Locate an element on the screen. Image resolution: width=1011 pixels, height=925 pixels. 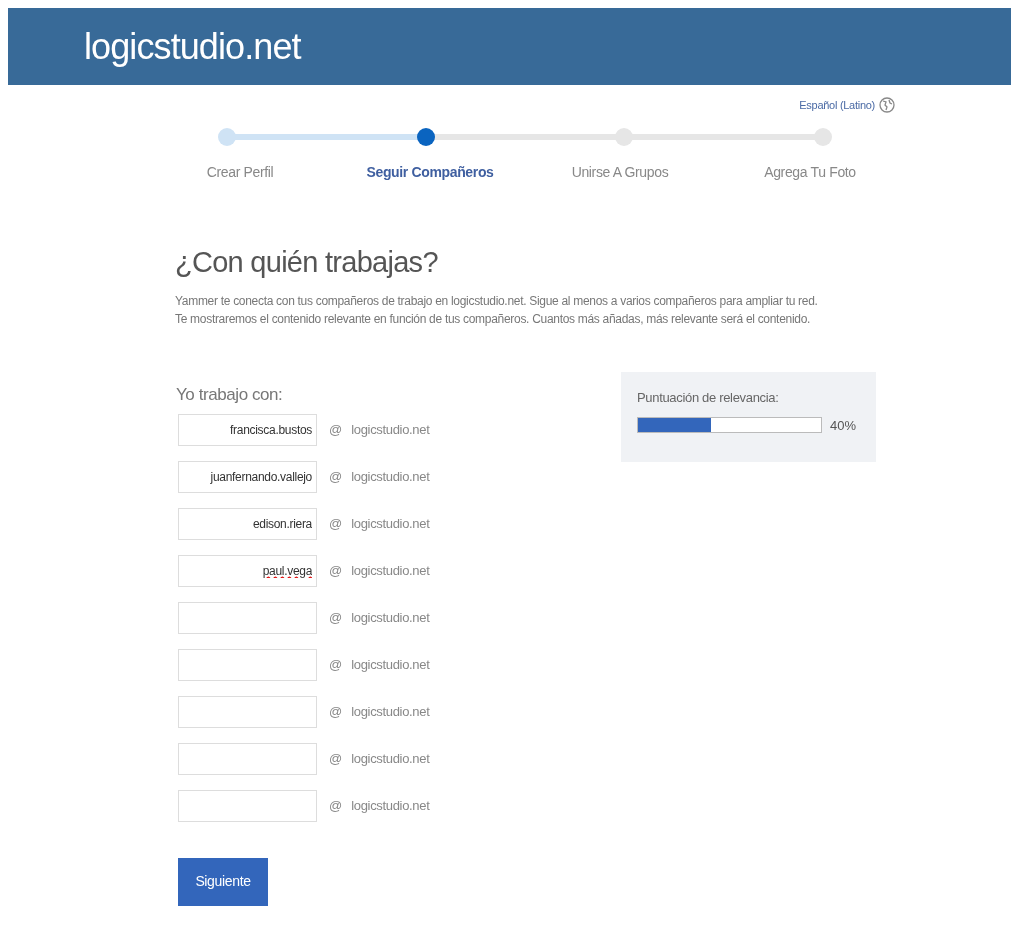
site-title: logicstudio.net is located at coordinates (192, 46).